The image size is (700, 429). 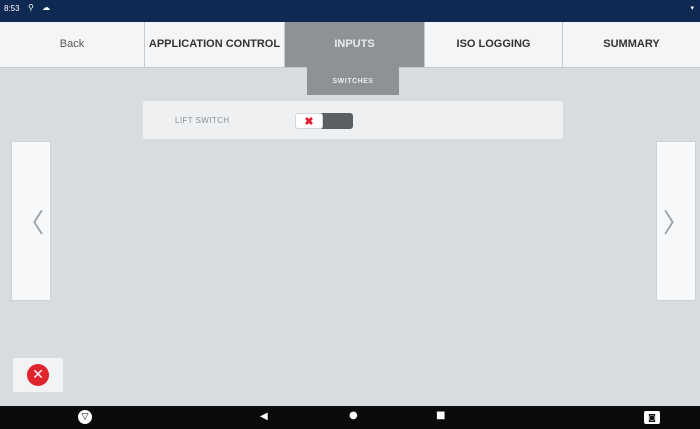 What do you see at coordinates (264, 416) in the screenshot?
I see `nav-back-icon: ◀` at bounding box center [264, 416].